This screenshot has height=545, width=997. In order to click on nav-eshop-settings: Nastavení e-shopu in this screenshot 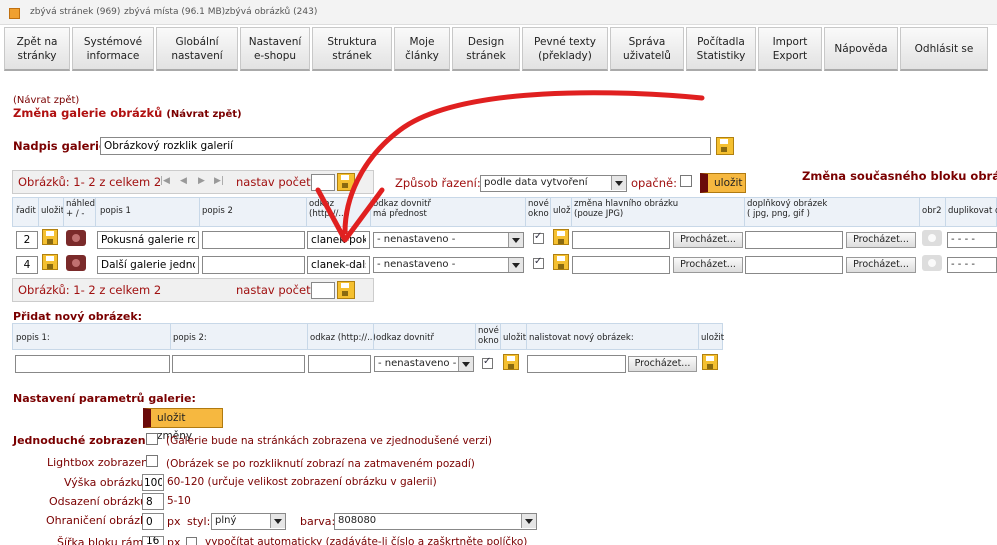, I will do `click(275, 49)`.